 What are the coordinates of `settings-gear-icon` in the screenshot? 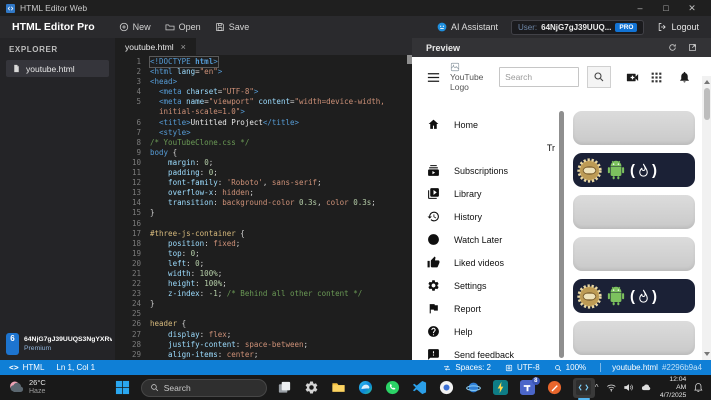 It's located at (312, 388).